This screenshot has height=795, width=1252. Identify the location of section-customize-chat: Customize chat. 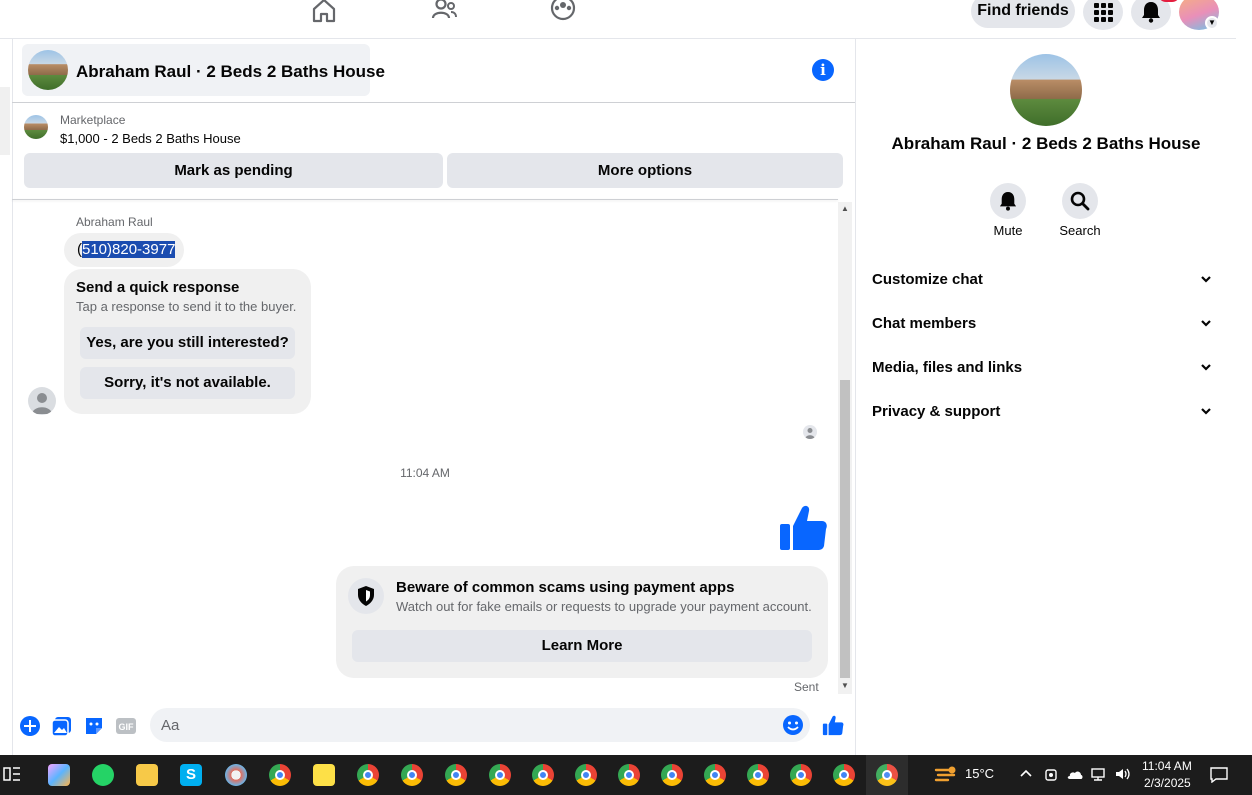
(1047, 280).